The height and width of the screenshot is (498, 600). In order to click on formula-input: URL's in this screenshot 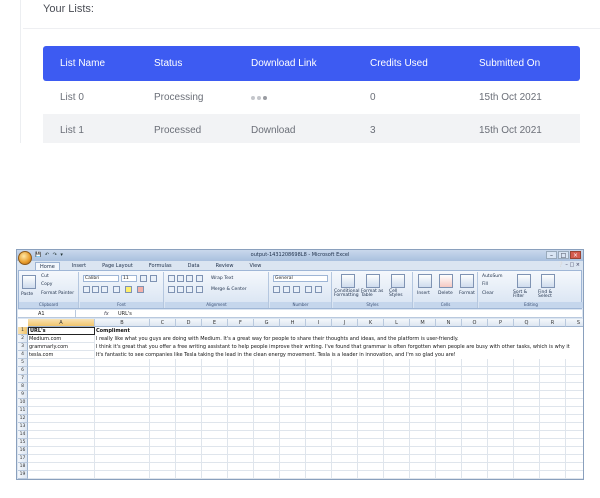, I will do `click(125, 314)`.